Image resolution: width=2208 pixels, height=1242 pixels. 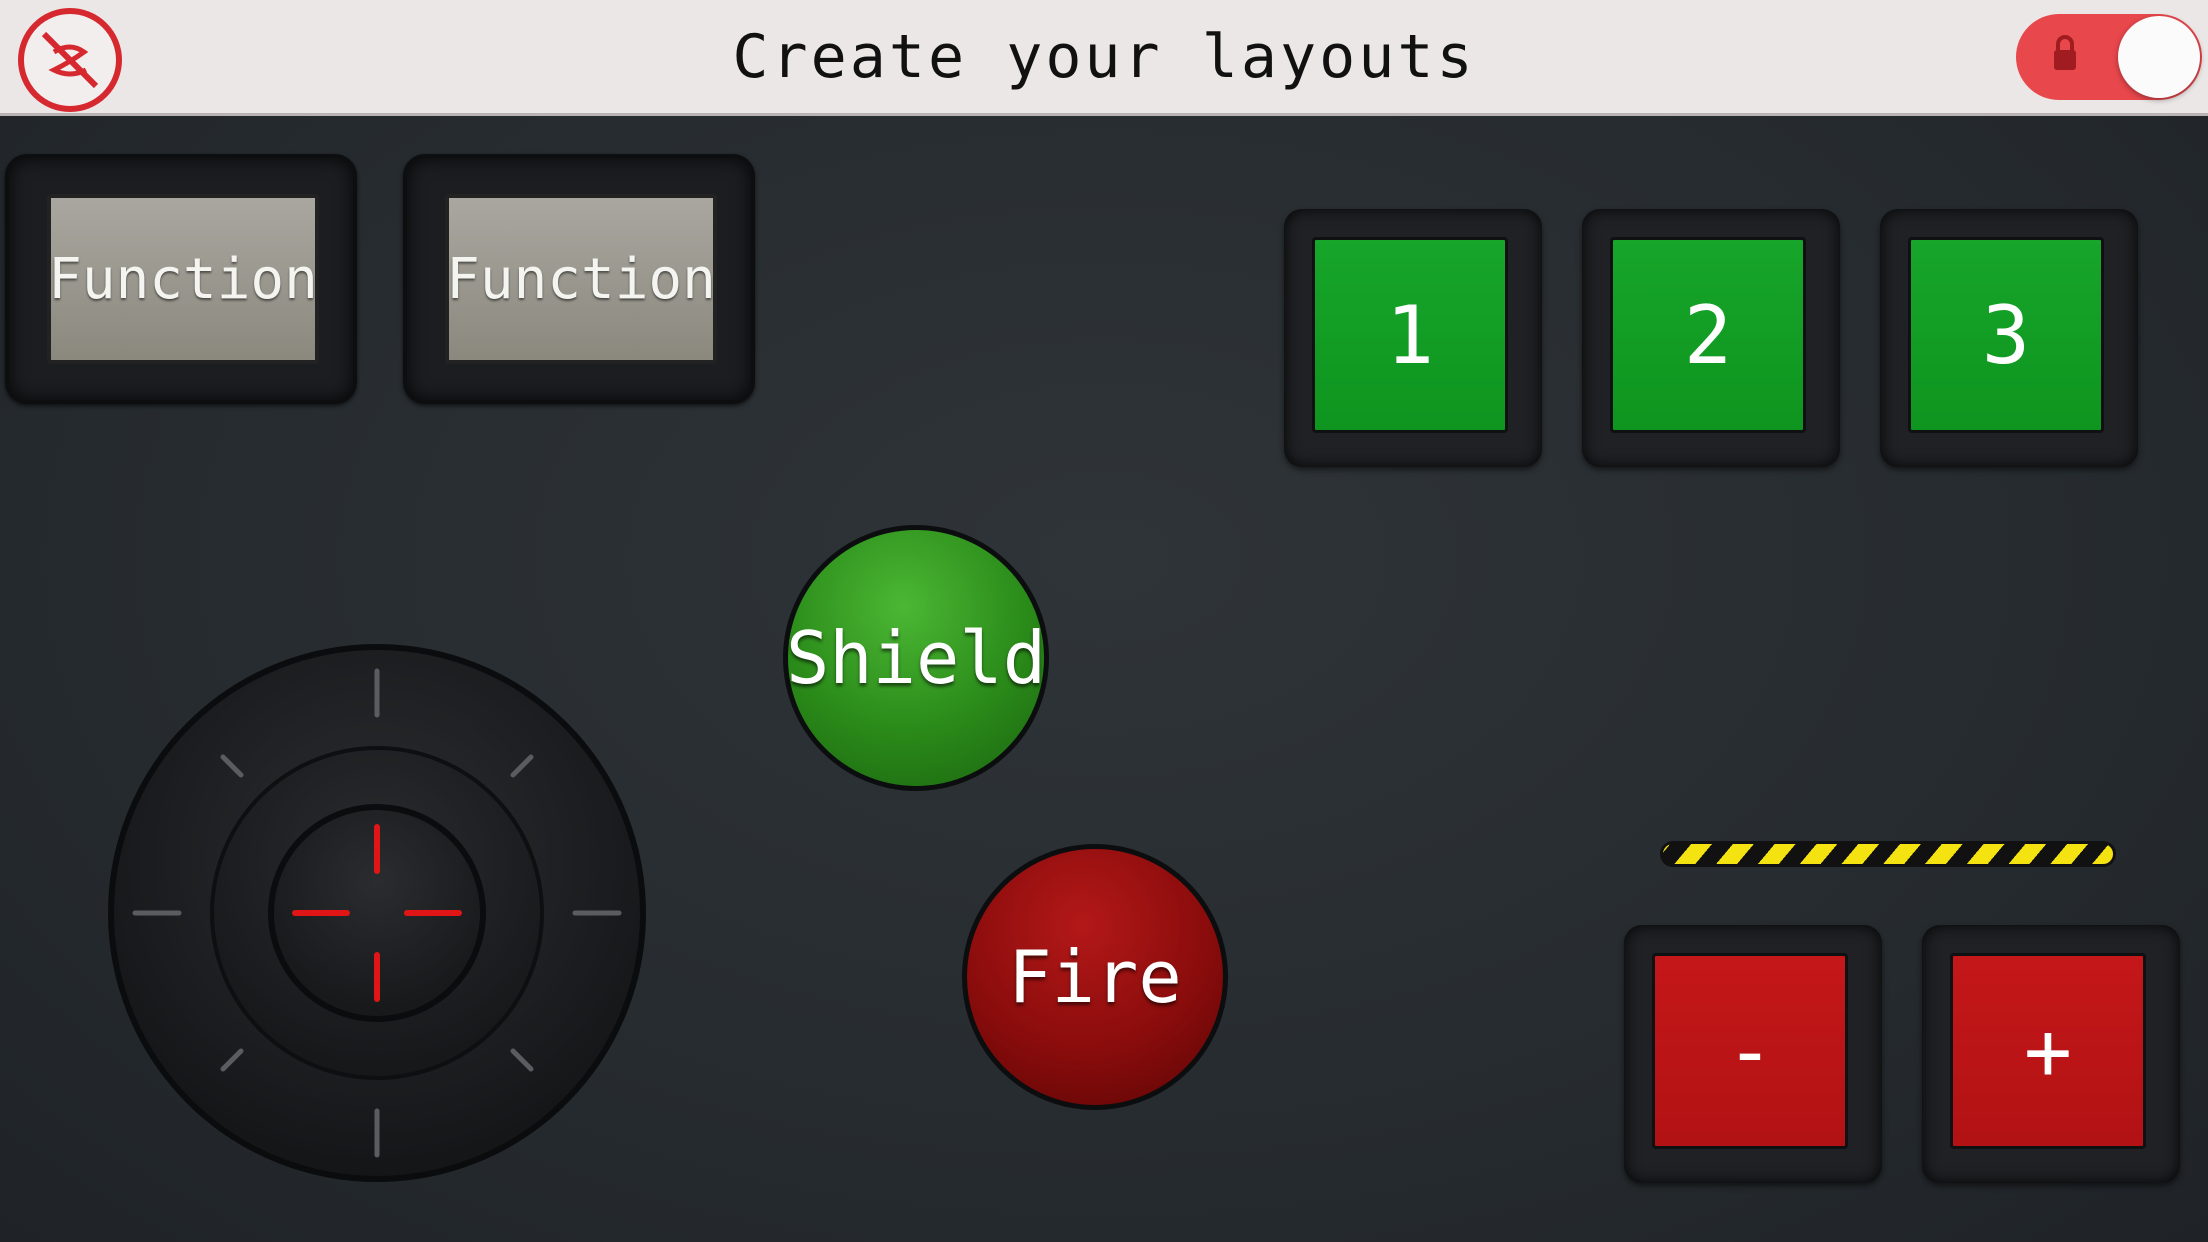 I want to click on number-button-3: 3, so click(x=2006, y=335).